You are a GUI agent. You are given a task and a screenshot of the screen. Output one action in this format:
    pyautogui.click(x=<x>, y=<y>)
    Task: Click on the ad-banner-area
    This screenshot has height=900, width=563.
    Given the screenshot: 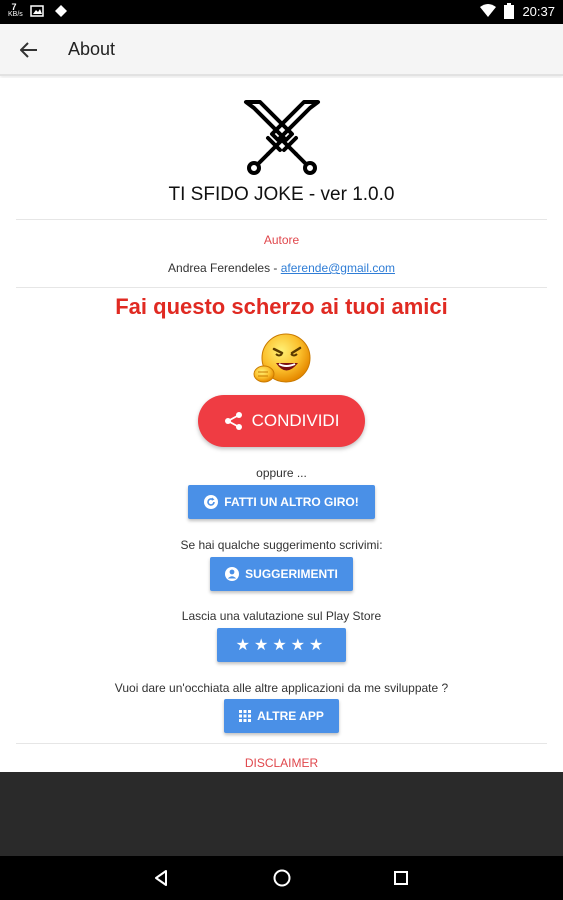 What is the action you would take?
    pyautogui.click(x=281, y=814)
    